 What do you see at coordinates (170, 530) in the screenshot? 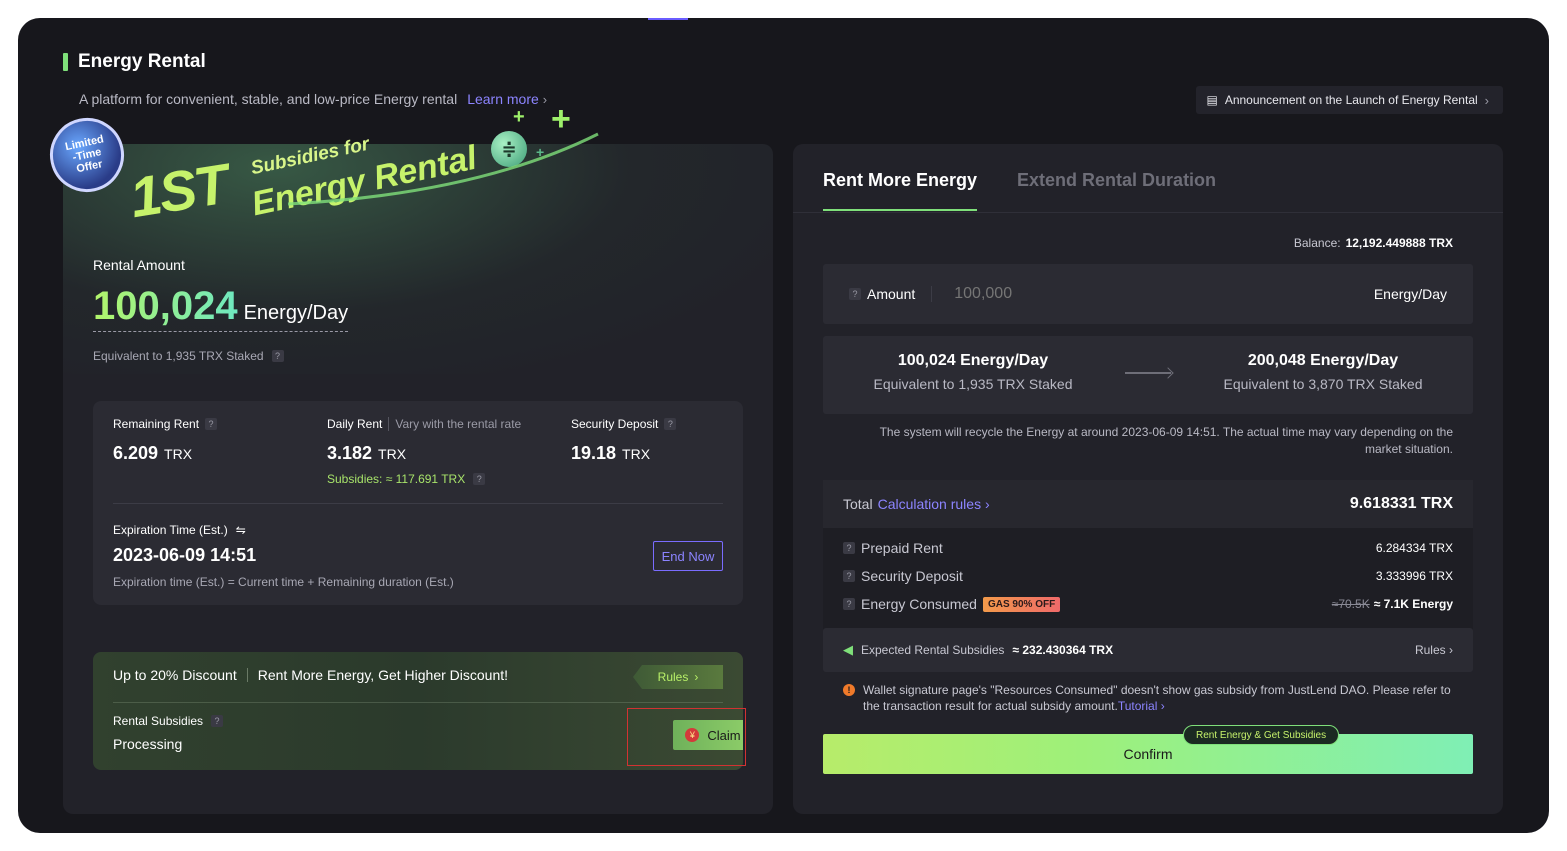
I see `expiration-label-text: Expiration Time (Est.)` at bounding box center [170, 530].